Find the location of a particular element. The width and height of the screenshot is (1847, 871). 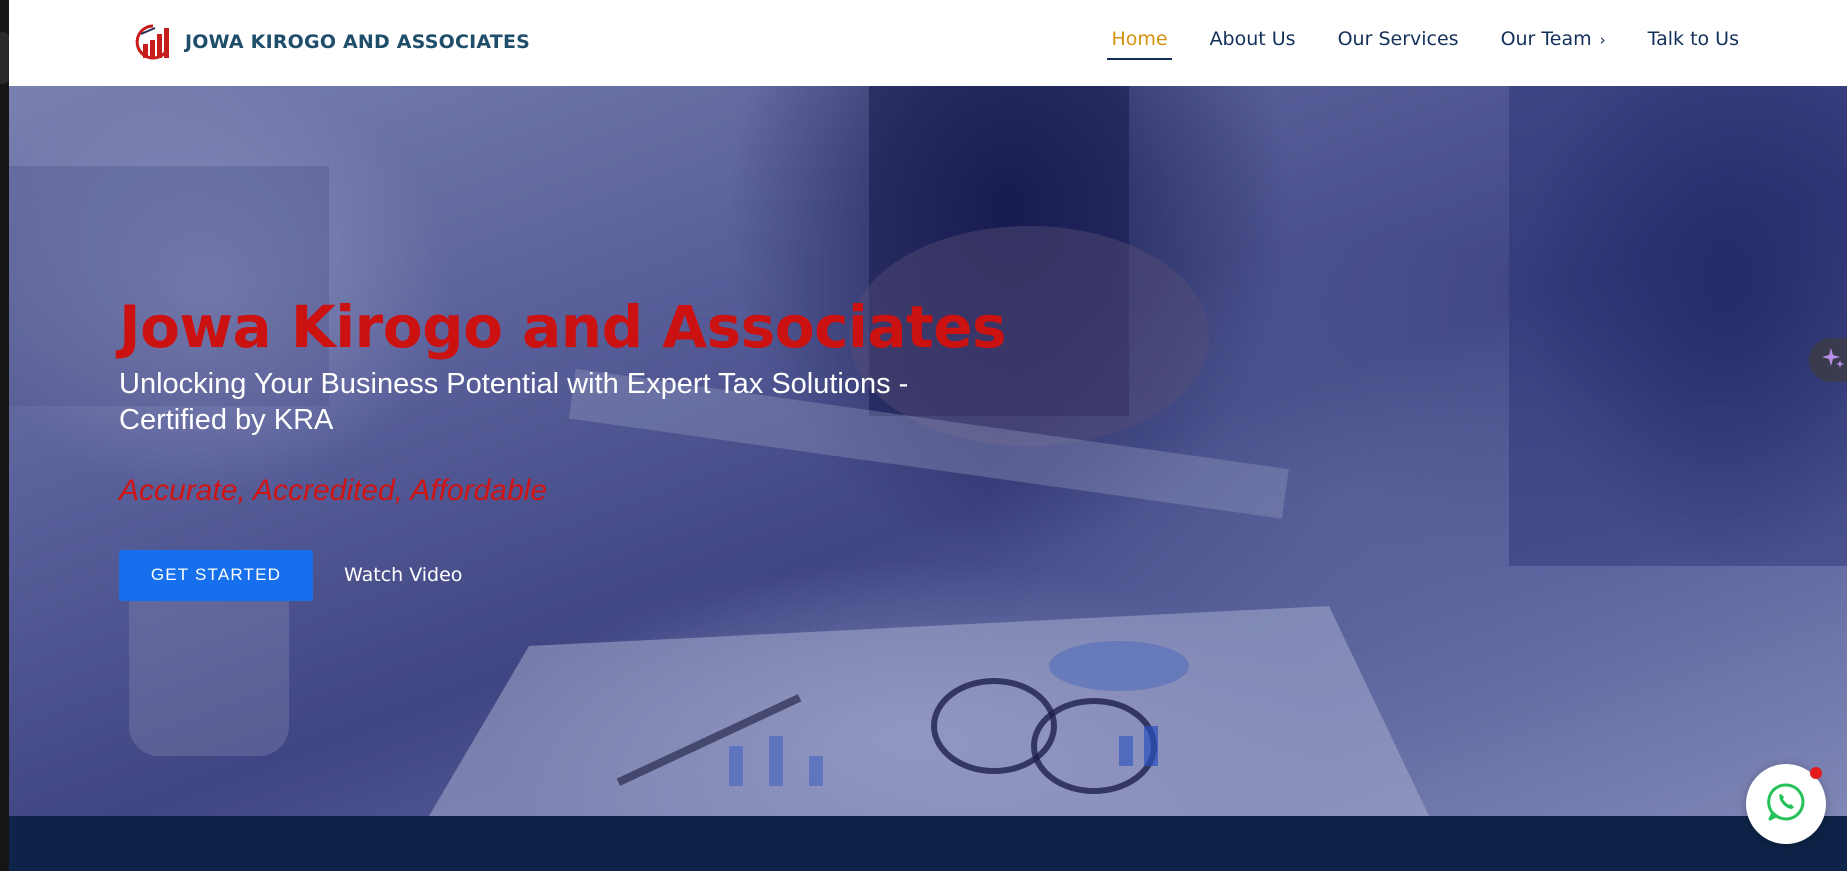

nav-home: Home is located at coordinates (1139, 44).